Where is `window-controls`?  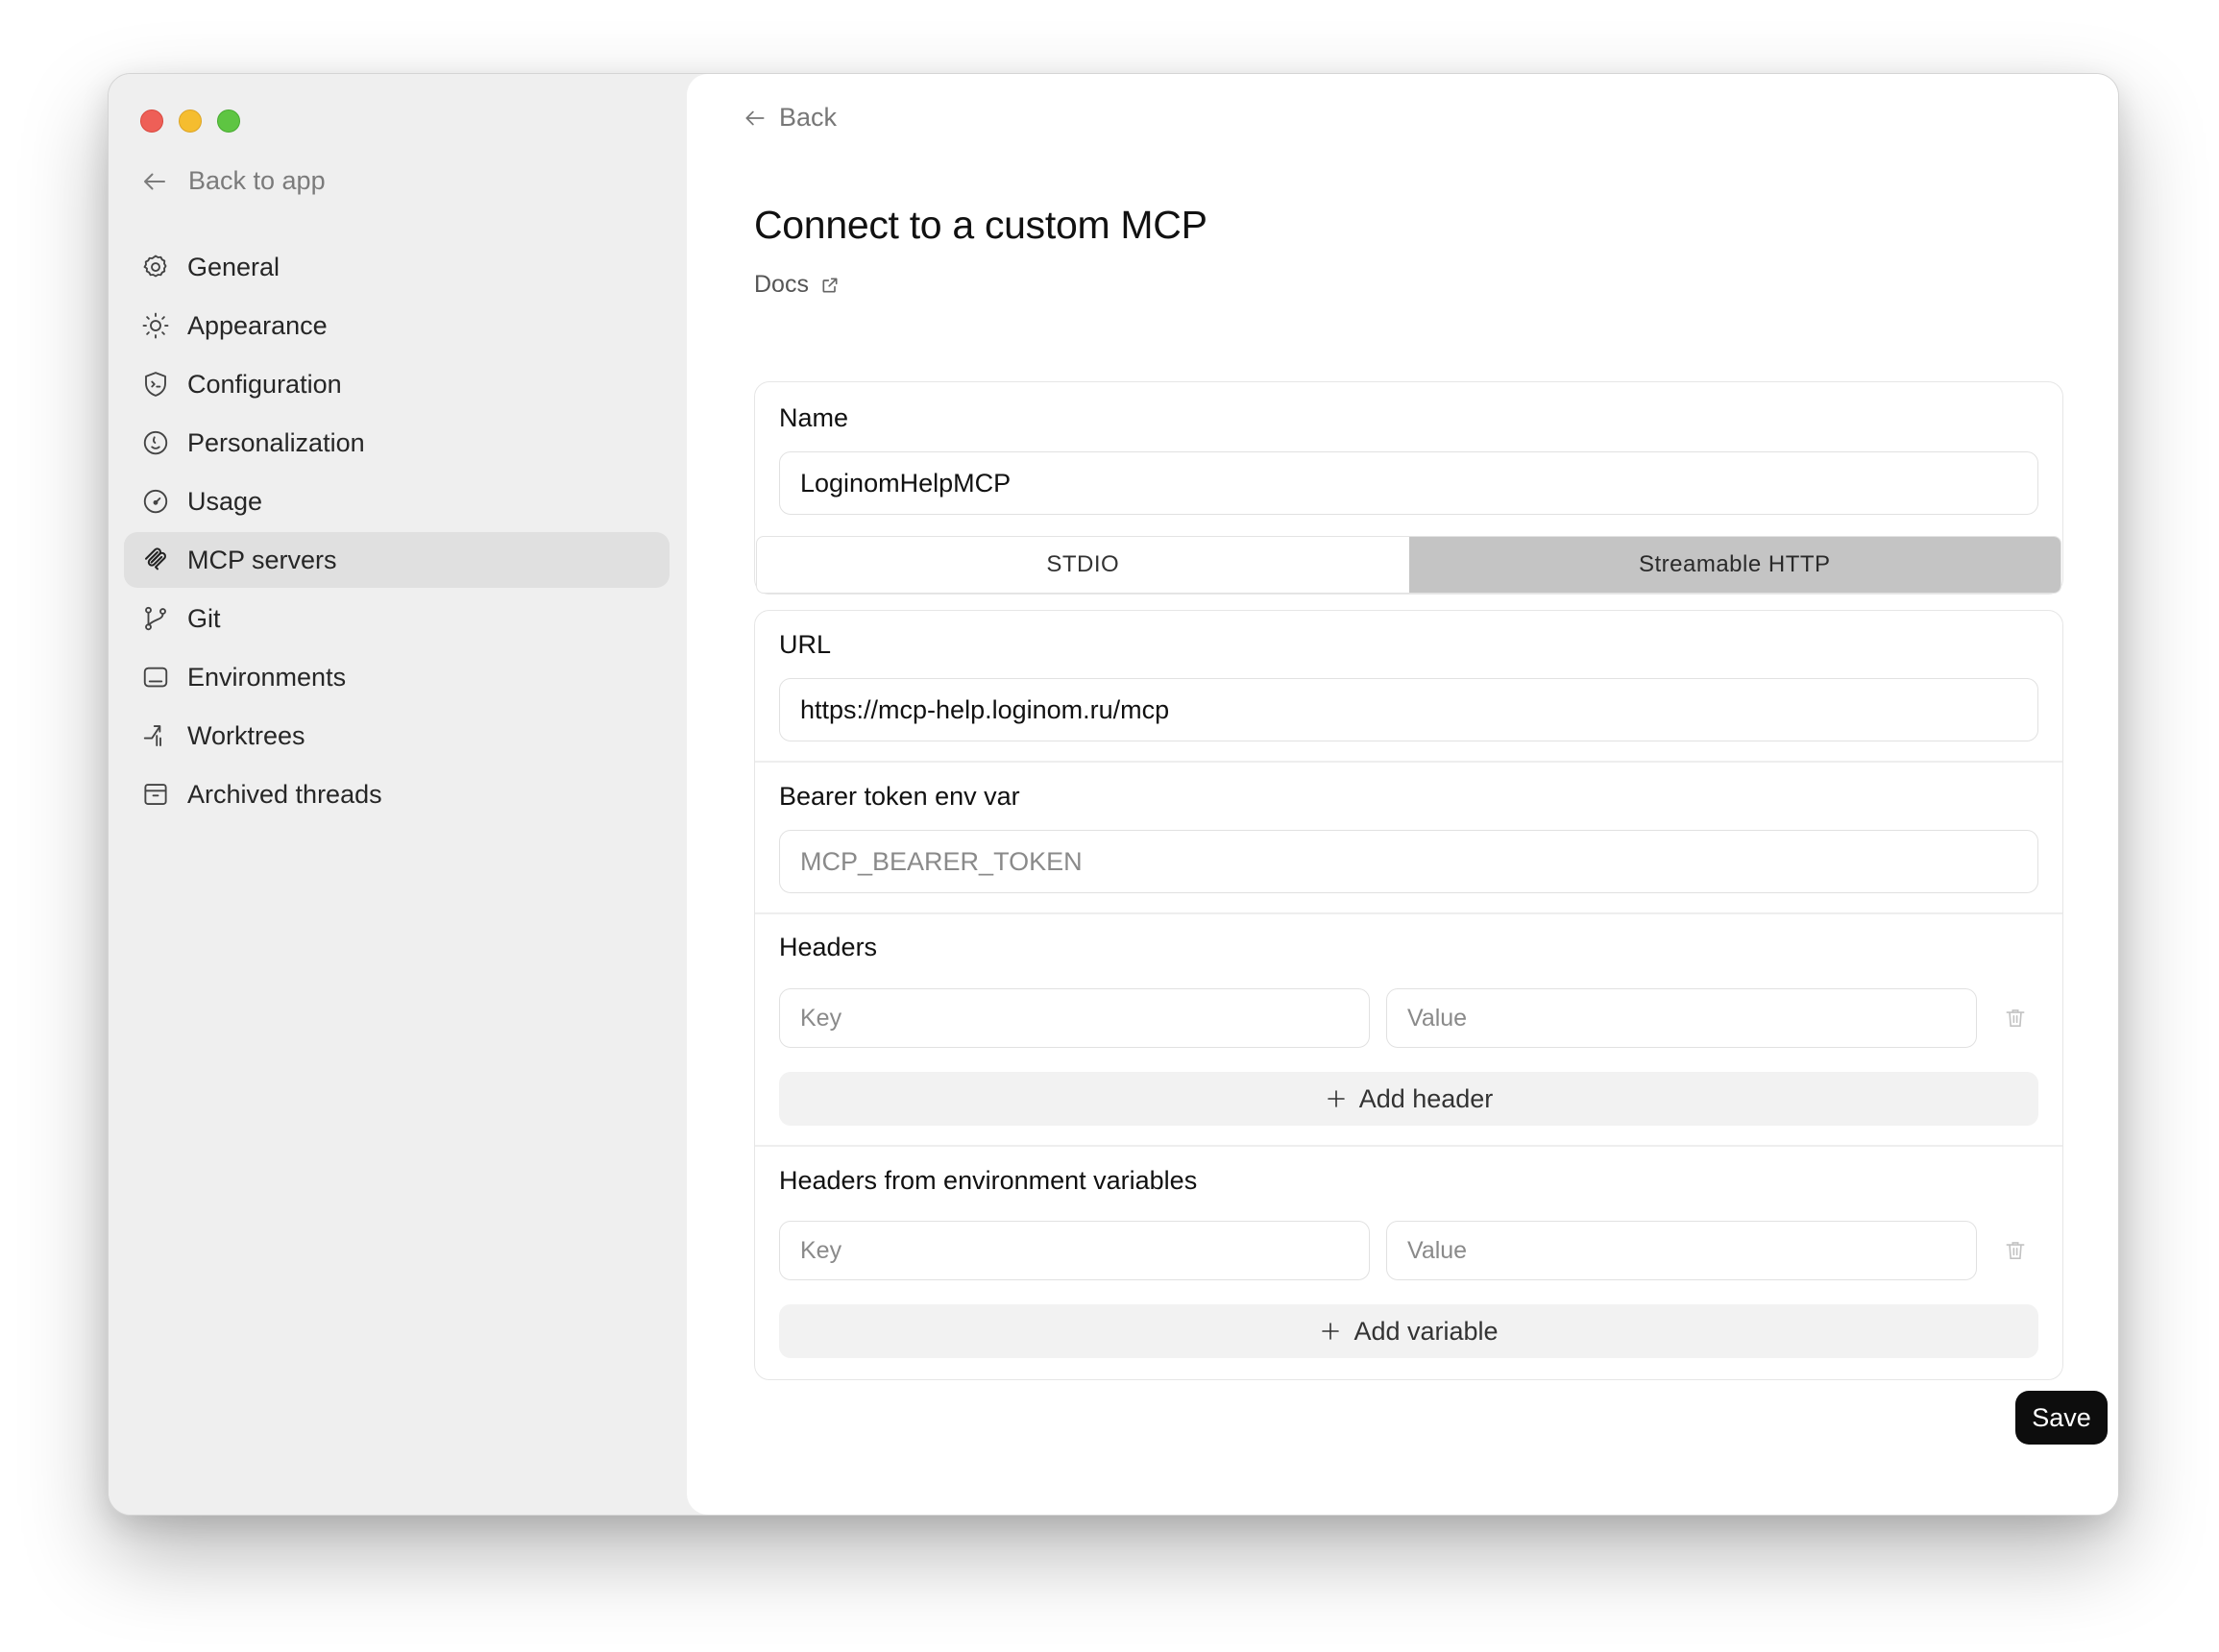
window-controls is located at coordinates (190, 121).